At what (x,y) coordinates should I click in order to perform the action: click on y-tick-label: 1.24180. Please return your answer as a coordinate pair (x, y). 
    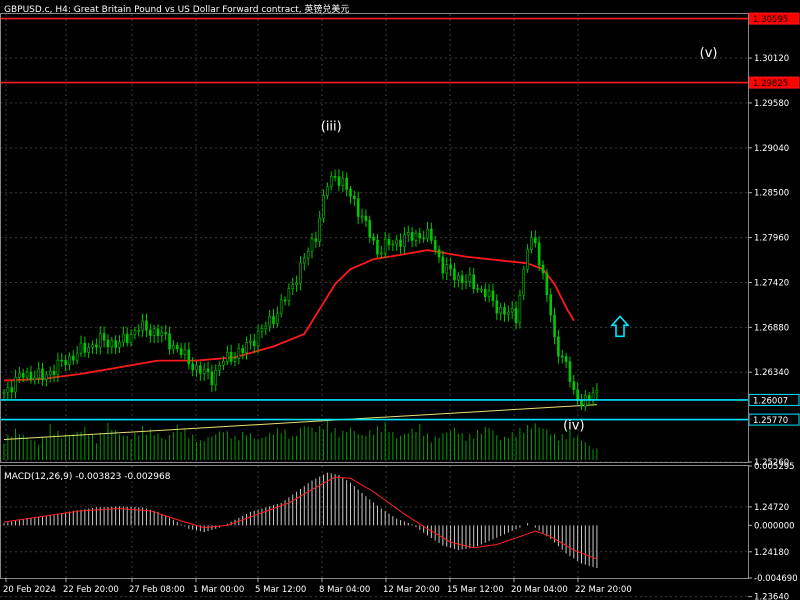
    Looking at the image, I should click on (771, 553).